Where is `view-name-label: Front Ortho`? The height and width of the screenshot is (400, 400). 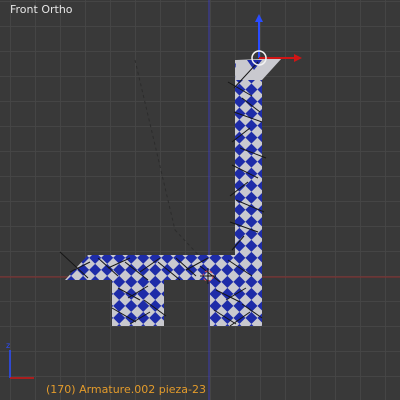 view-name-label: Front Ortho is located at coordinates (41, 9).